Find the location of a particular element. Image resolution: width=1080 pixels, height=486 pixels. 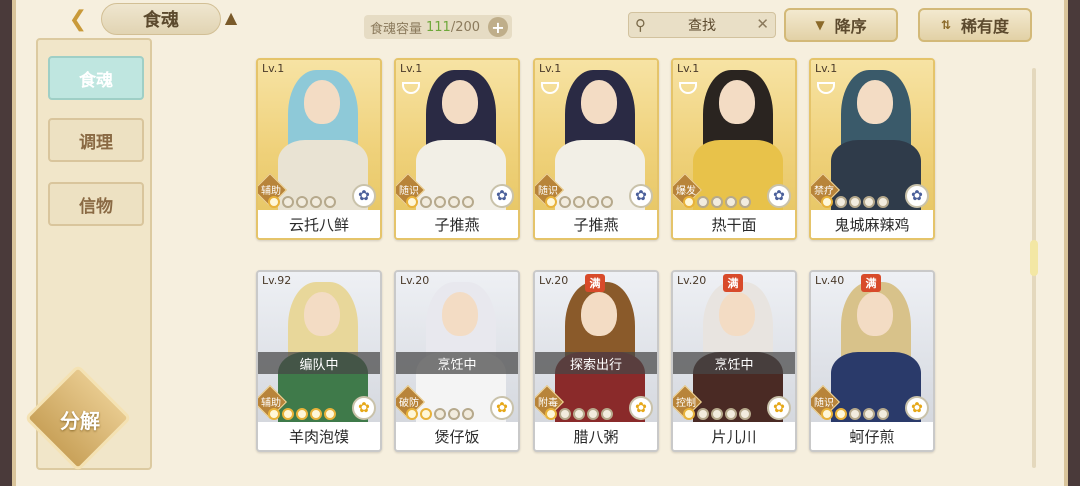

character-name: 鬼城麻辣鸡 is located at coordinates (872, 224).